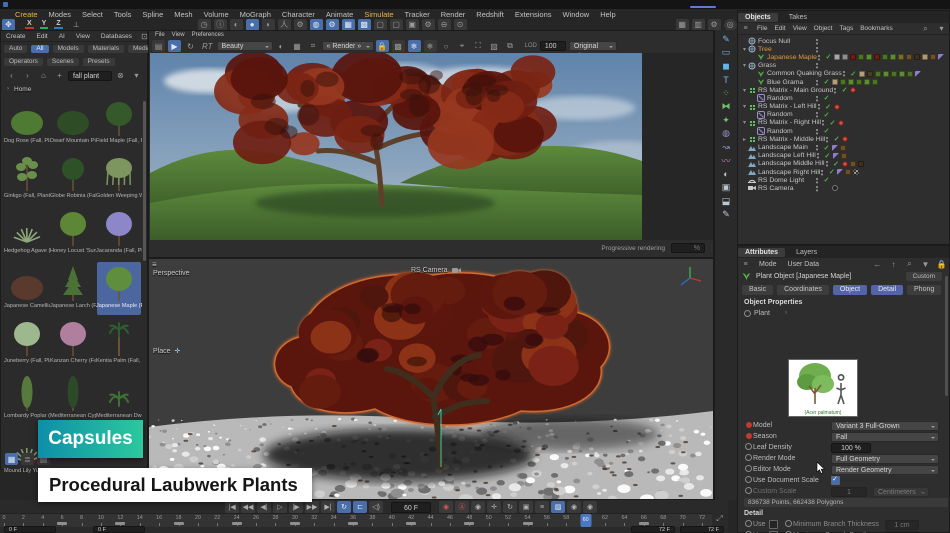 This screenshot has height=533, width=950. I want to click on forward-icon: ›, so click(27, 76).